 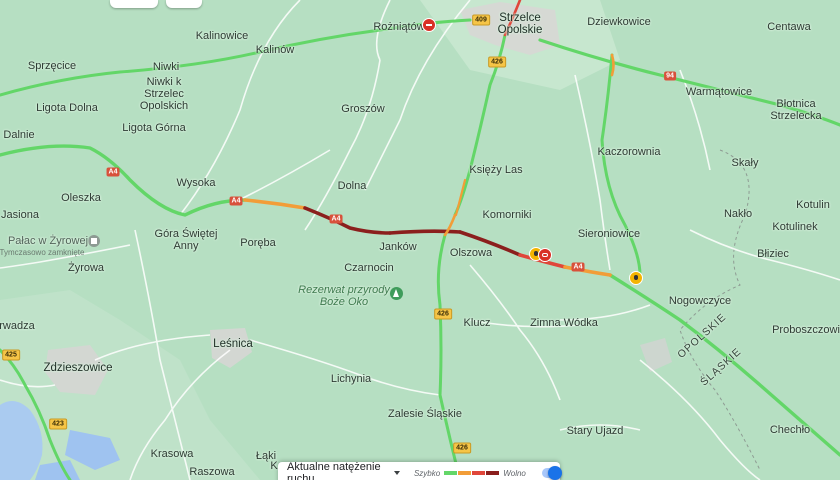 I want to click on place-ksiezy-las: Księży Las, so click(x=496, y=170).